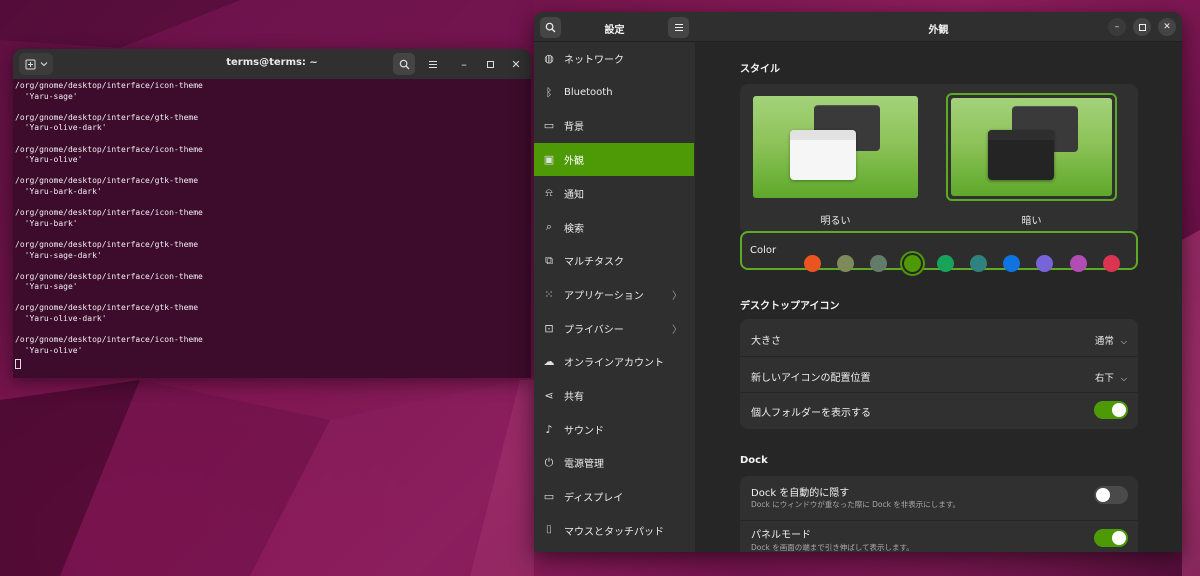 This screenshot has height=576, width=1200. I want to click on sidebar-item-label: 共有, so click(574, 397).